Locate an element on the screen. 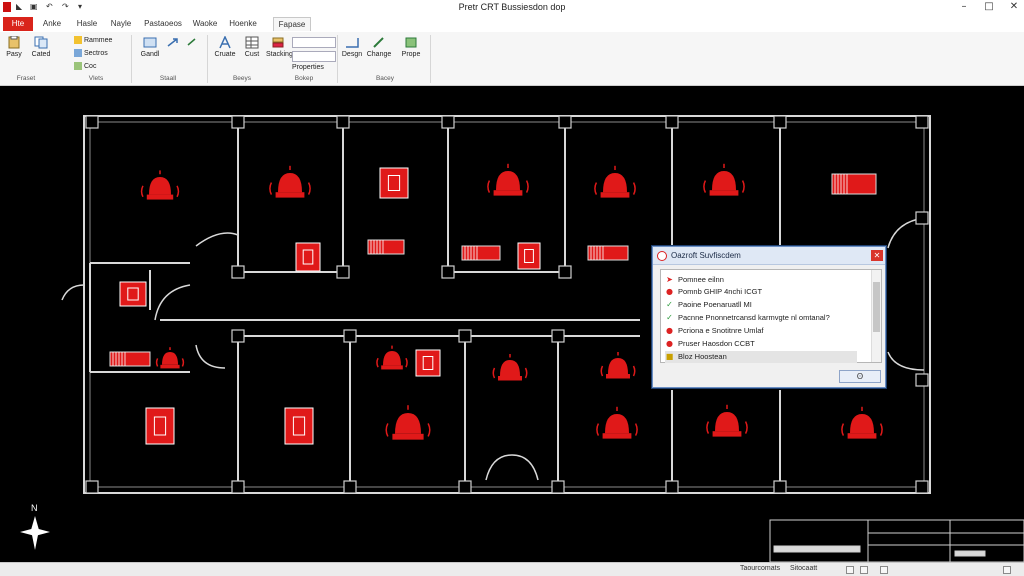 Image resolution: width=1024 pixels, height=576 pixels. block-icon is located at coordinates (150, 42).